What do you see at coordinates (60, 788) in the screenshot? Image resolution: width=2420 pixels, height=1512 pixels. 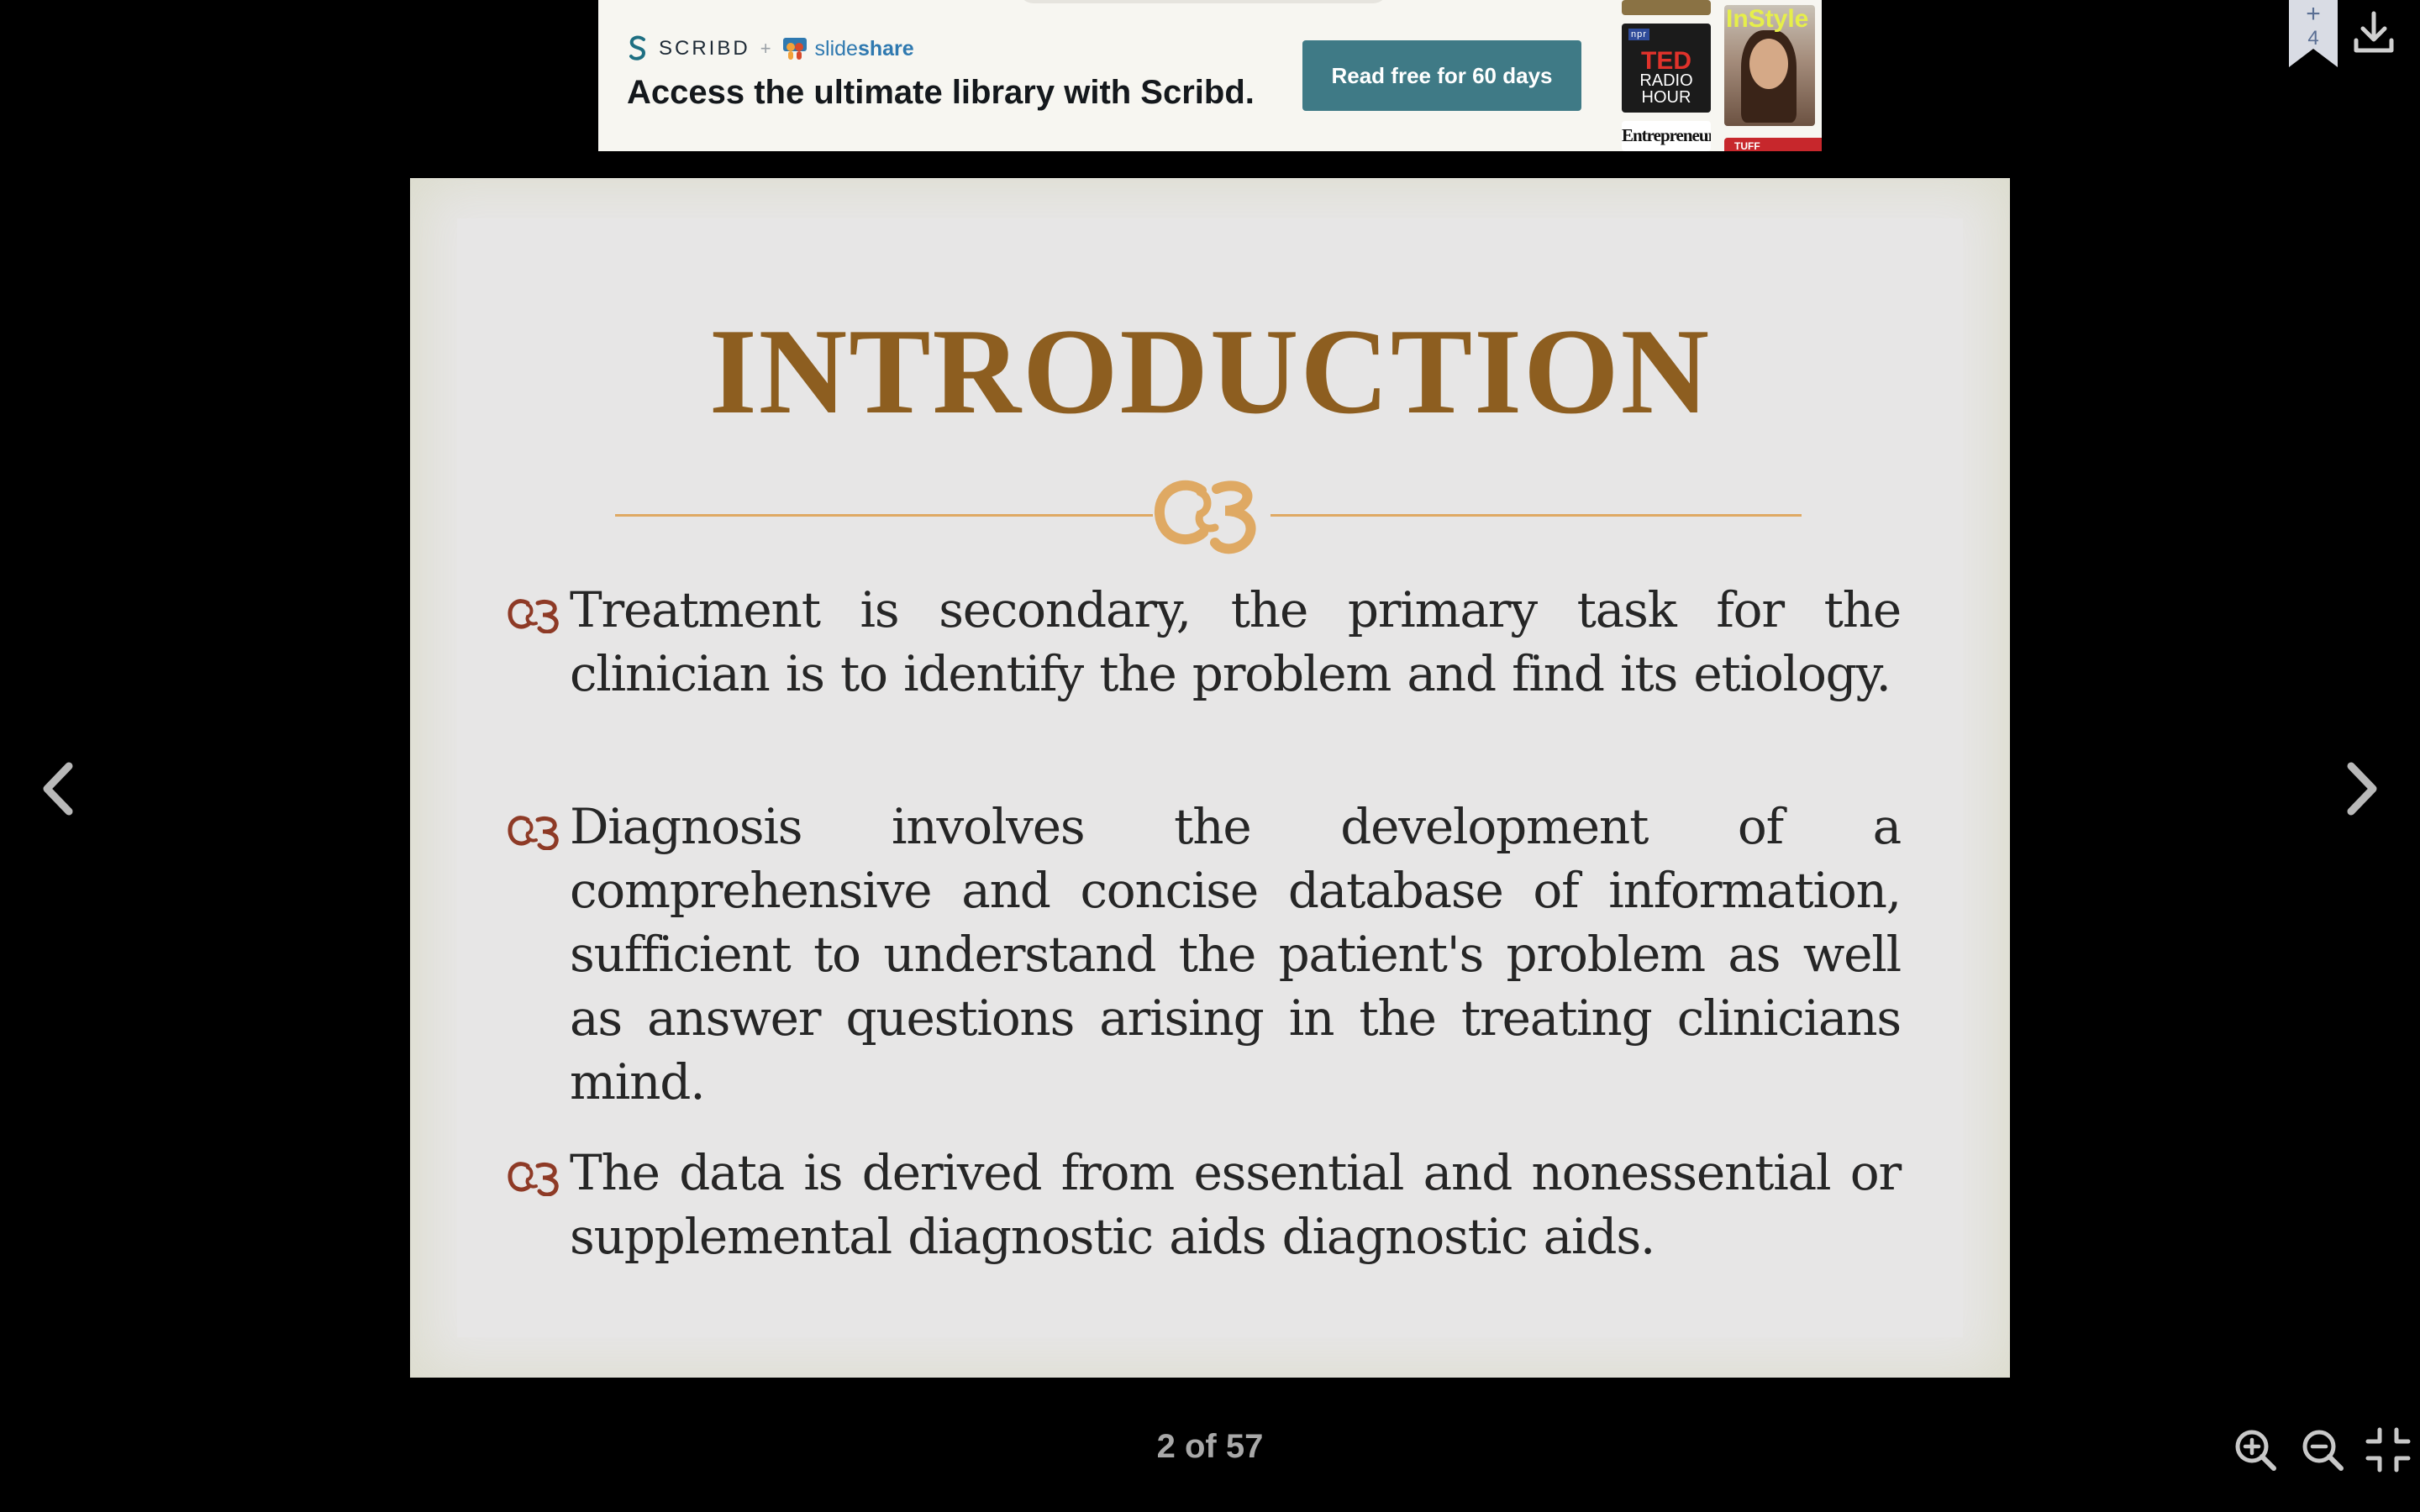 I see `chevron-left-icon` at bounding box center [60, 788].